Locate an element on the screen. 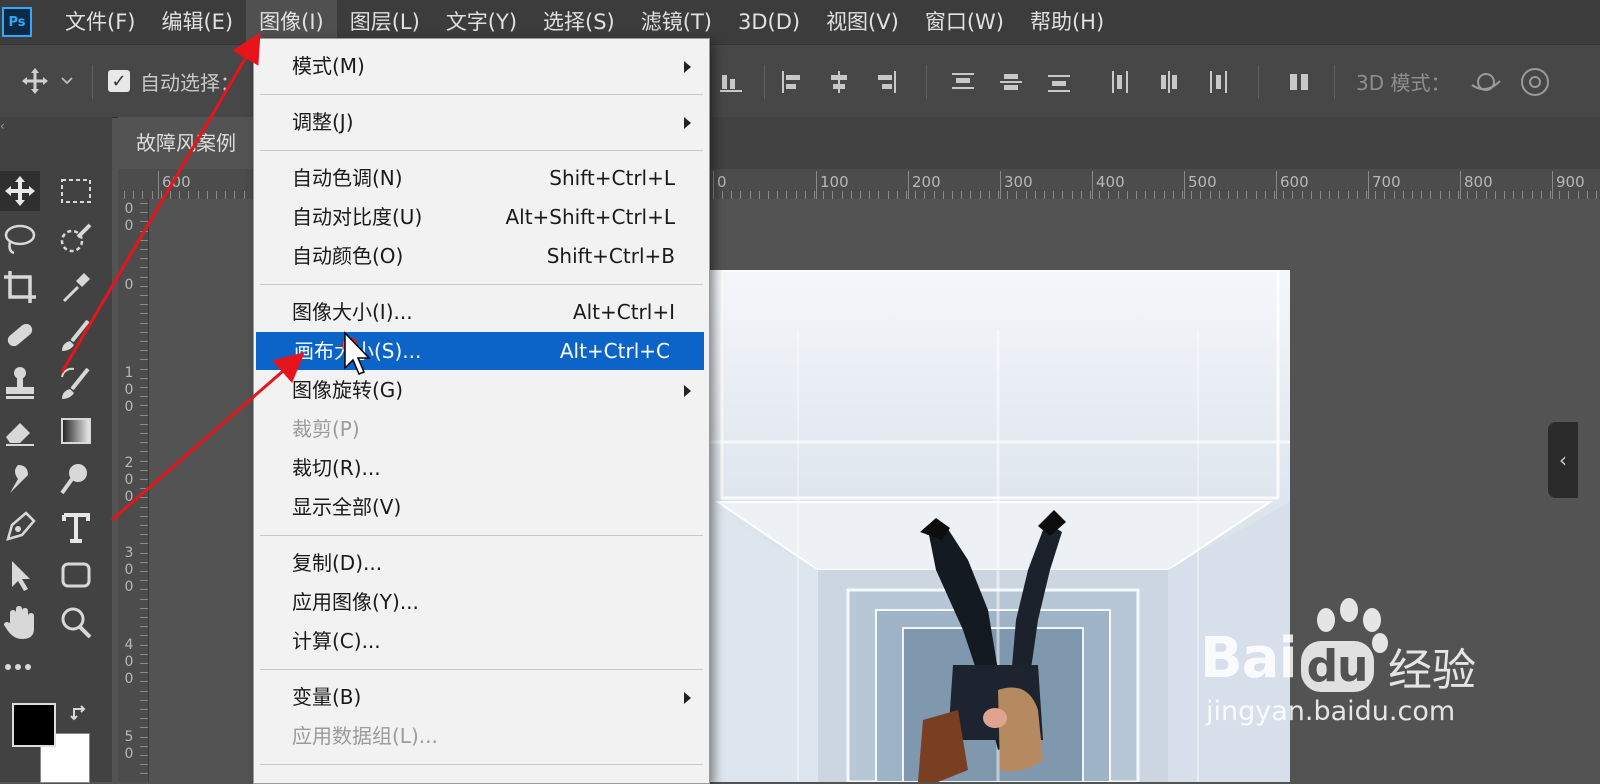 The width and height of the screenshot is (1600, 784). watermark-cn: 经验 is located at coordinates (1432, 670).